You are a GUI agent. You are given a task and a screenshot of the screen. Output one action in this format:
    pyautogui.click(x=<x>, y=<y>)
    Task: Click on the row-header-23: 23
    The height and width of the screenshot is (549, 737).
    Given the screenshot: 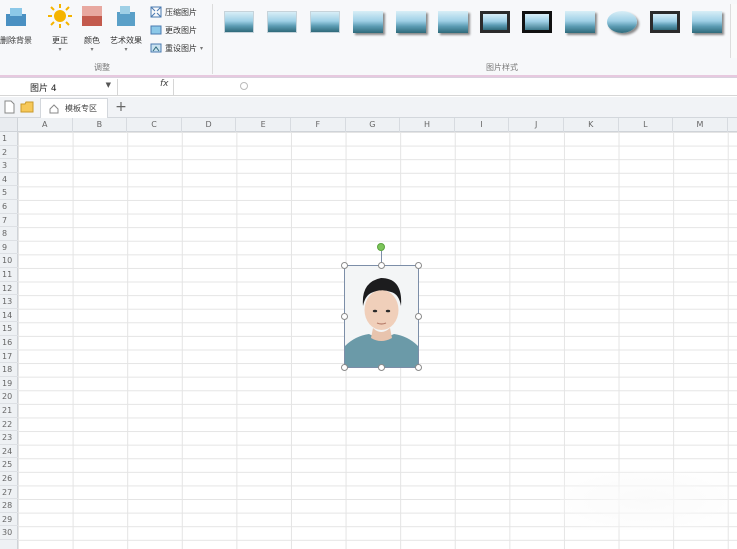 What is the action you would take?
    pyautogui.click(x=9, y=438)
    